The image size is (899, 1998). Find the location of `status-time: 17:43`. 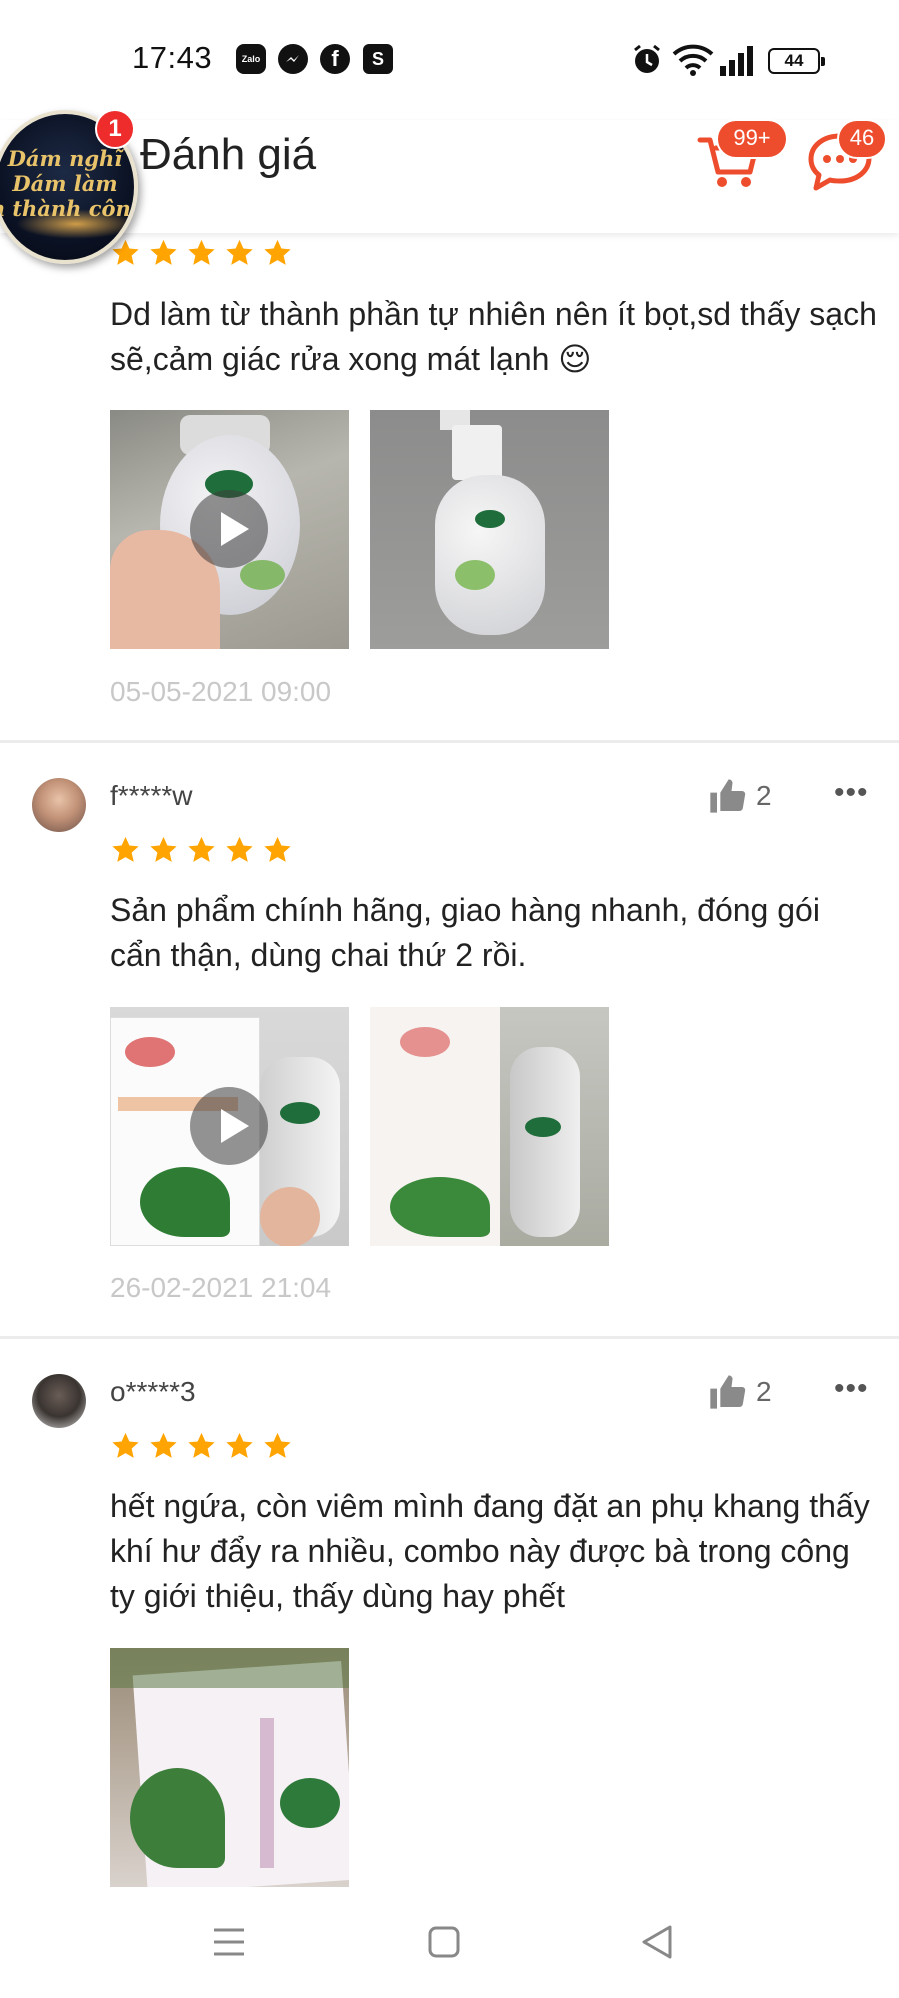

status-time: 17:43 is located at coordinates (172, 57).